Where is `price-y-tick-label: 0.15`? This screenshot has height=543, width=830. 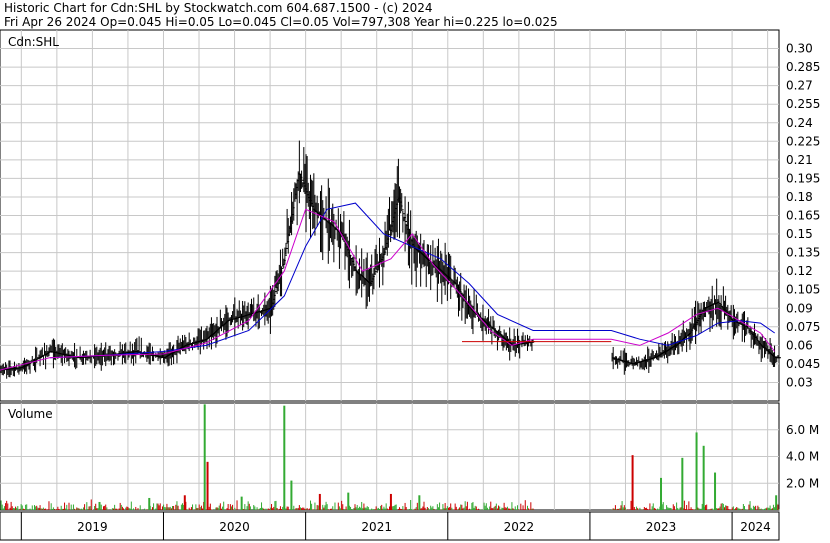
price-y-tick-label: 0.15 is located at coordinates (799, 234).